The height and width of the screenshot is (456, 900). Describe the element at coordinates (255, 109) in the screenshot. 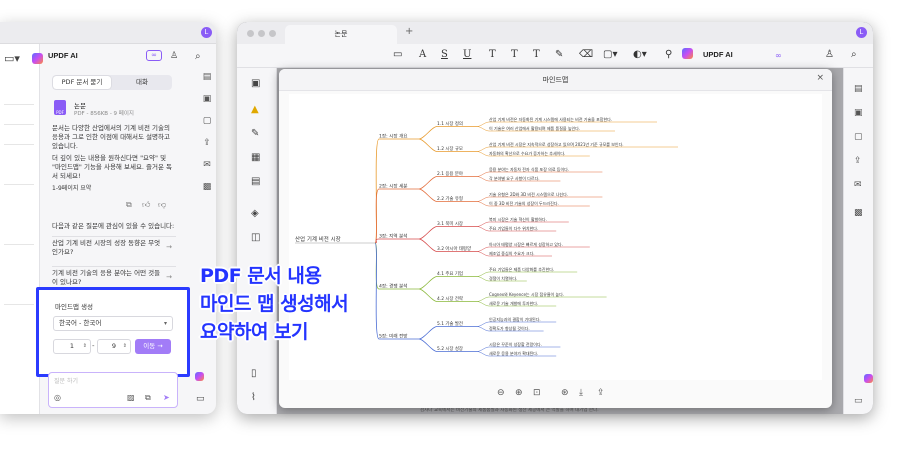

I see `comment-mode-icon: ▲` at that location.